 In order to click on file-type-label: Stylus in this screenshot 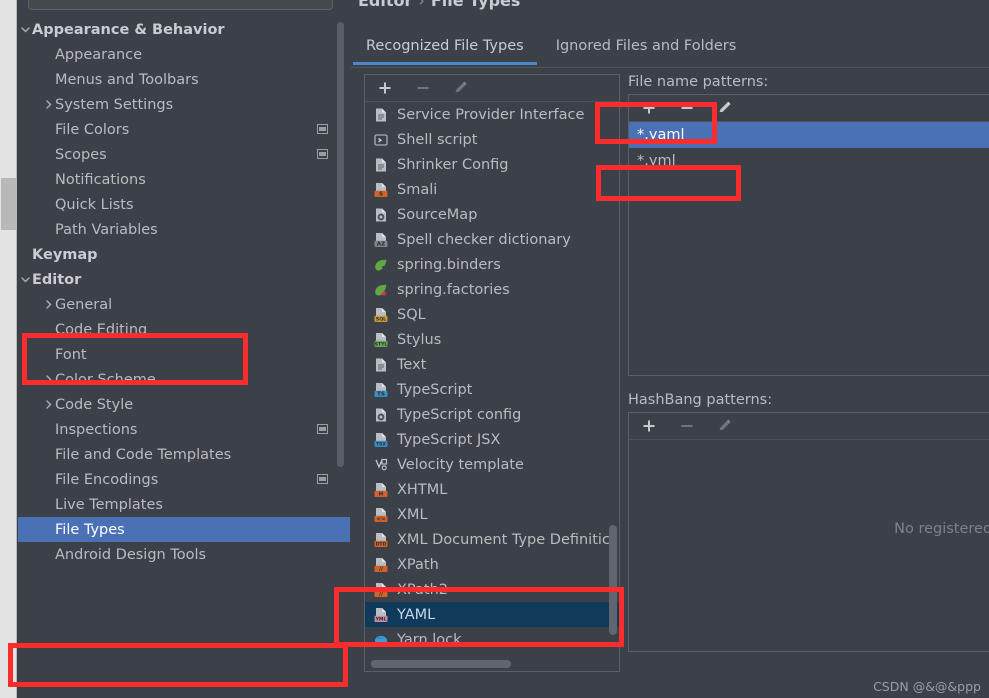, I will do `click(419, 339)`.